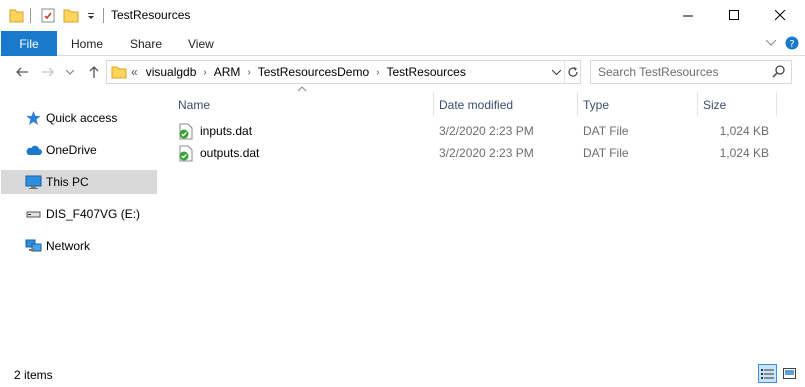 Image resolution: width=805 pixels, height=387 pixels. I want to click on breadcrumb-overflow: «, so click(134, 72).